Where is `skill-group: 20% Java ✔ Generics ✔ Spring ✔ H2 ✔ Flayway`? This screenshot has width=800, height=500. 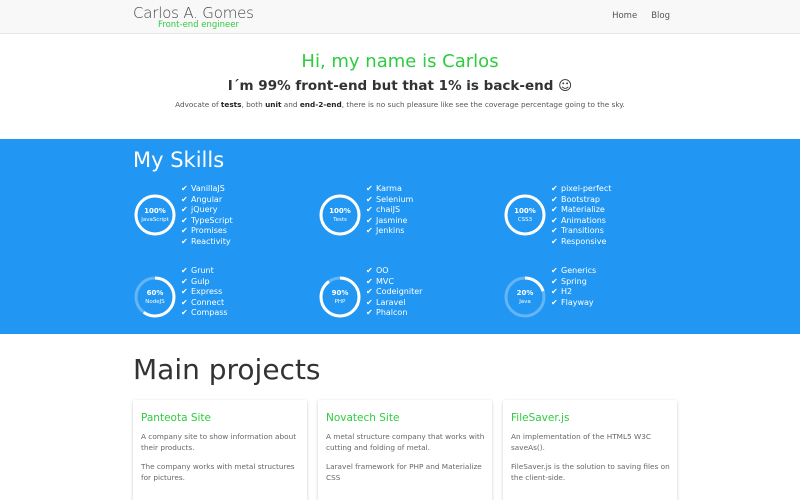
skill-group: 20% Java ✔ Generics ✔ Spring ✔ H2 ✔ Flayway is located at coordinates (593, 302).